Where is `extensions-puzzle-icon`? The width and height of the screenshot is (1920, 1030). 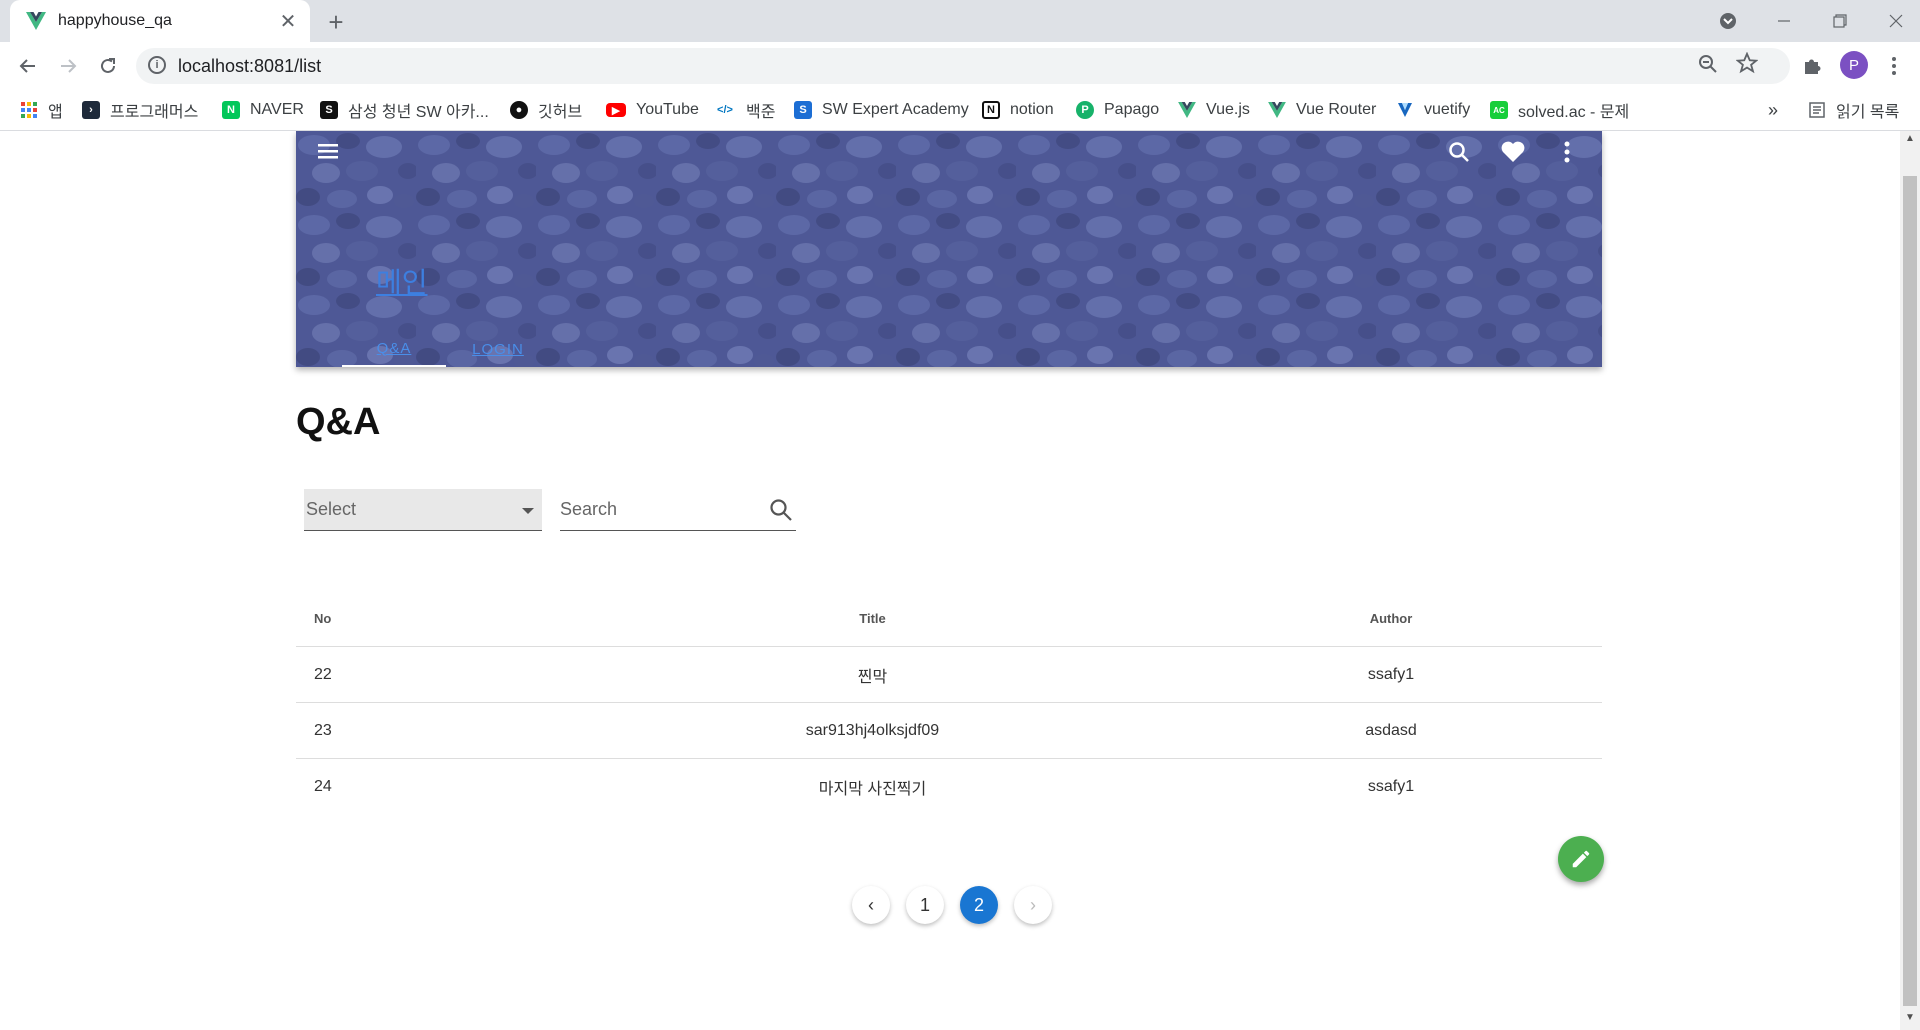
extensions-puzzle-icon is located at coordinates (1812, 66).